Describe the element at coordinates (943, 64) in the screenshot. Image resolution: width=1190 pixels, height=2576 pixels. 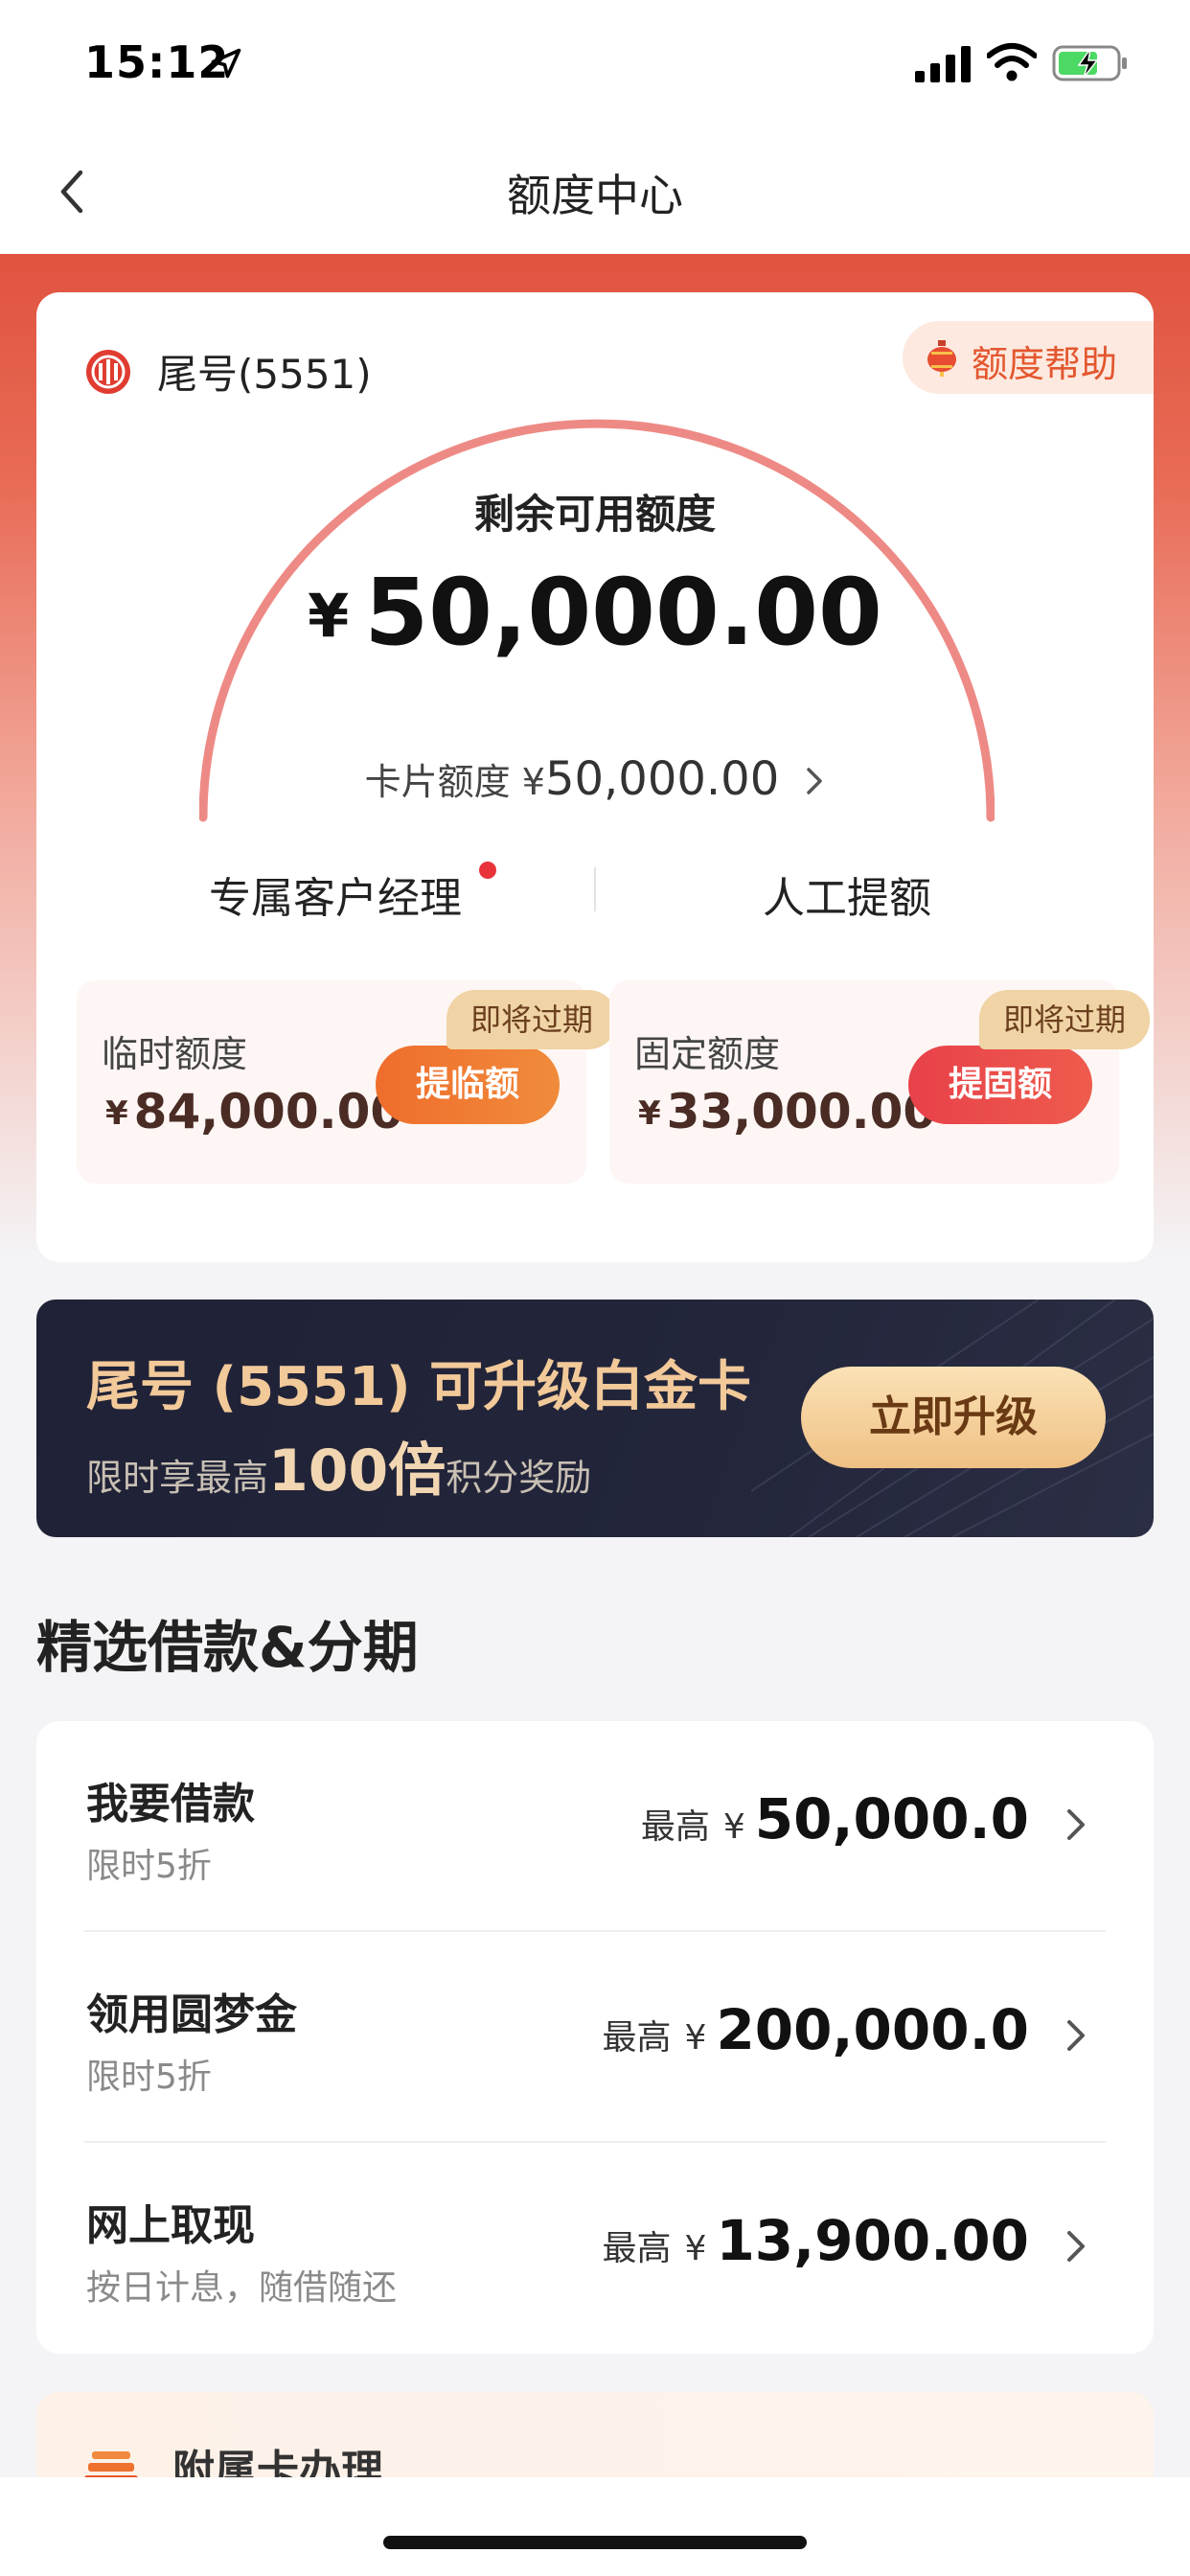
I see `cellular-signal-icon` at that location.